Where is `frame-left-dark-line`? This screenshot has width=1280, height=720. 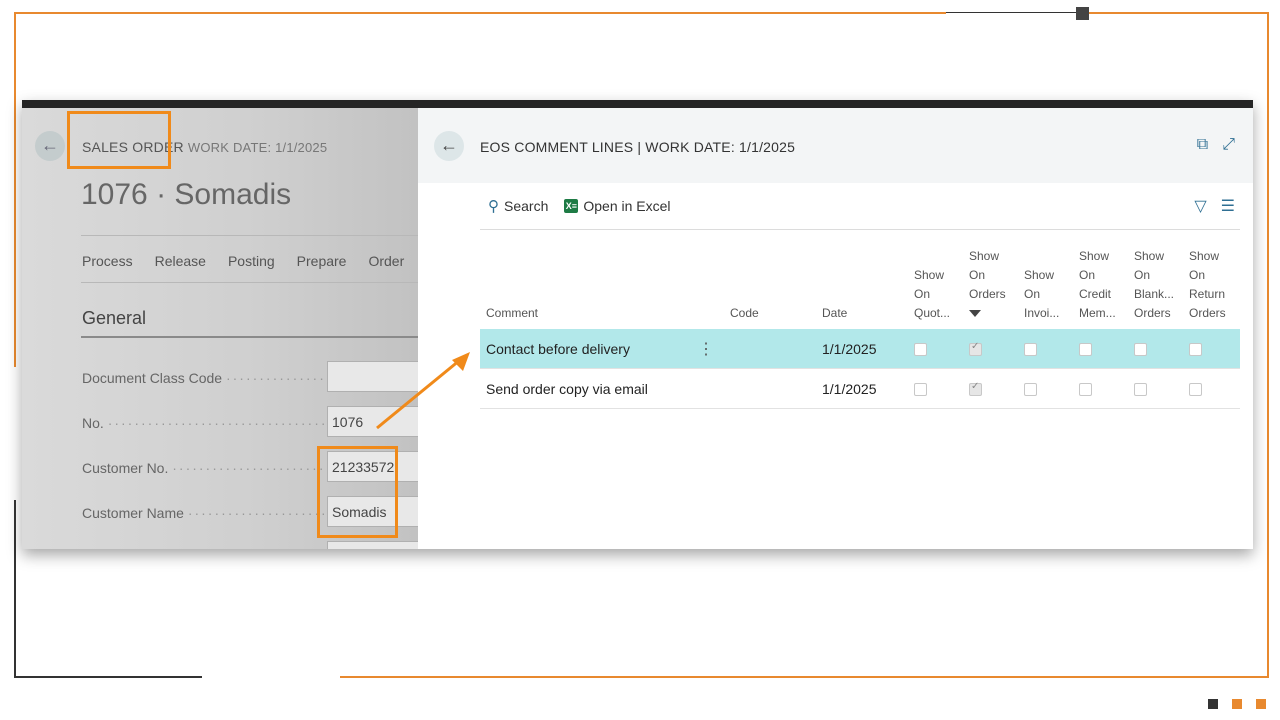
frame-left-dark-line is located at coordinates (15, 588).